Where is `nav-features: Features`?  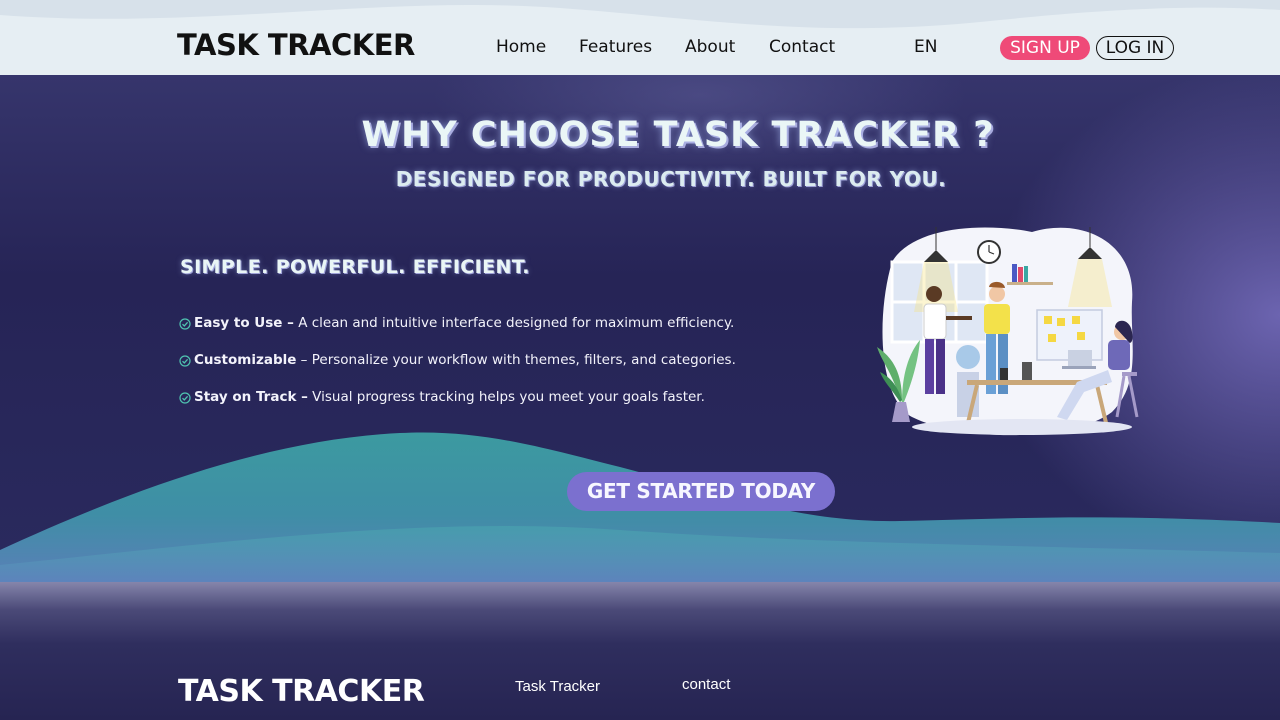 nav-features: Features is located at coordinates (615, 47).